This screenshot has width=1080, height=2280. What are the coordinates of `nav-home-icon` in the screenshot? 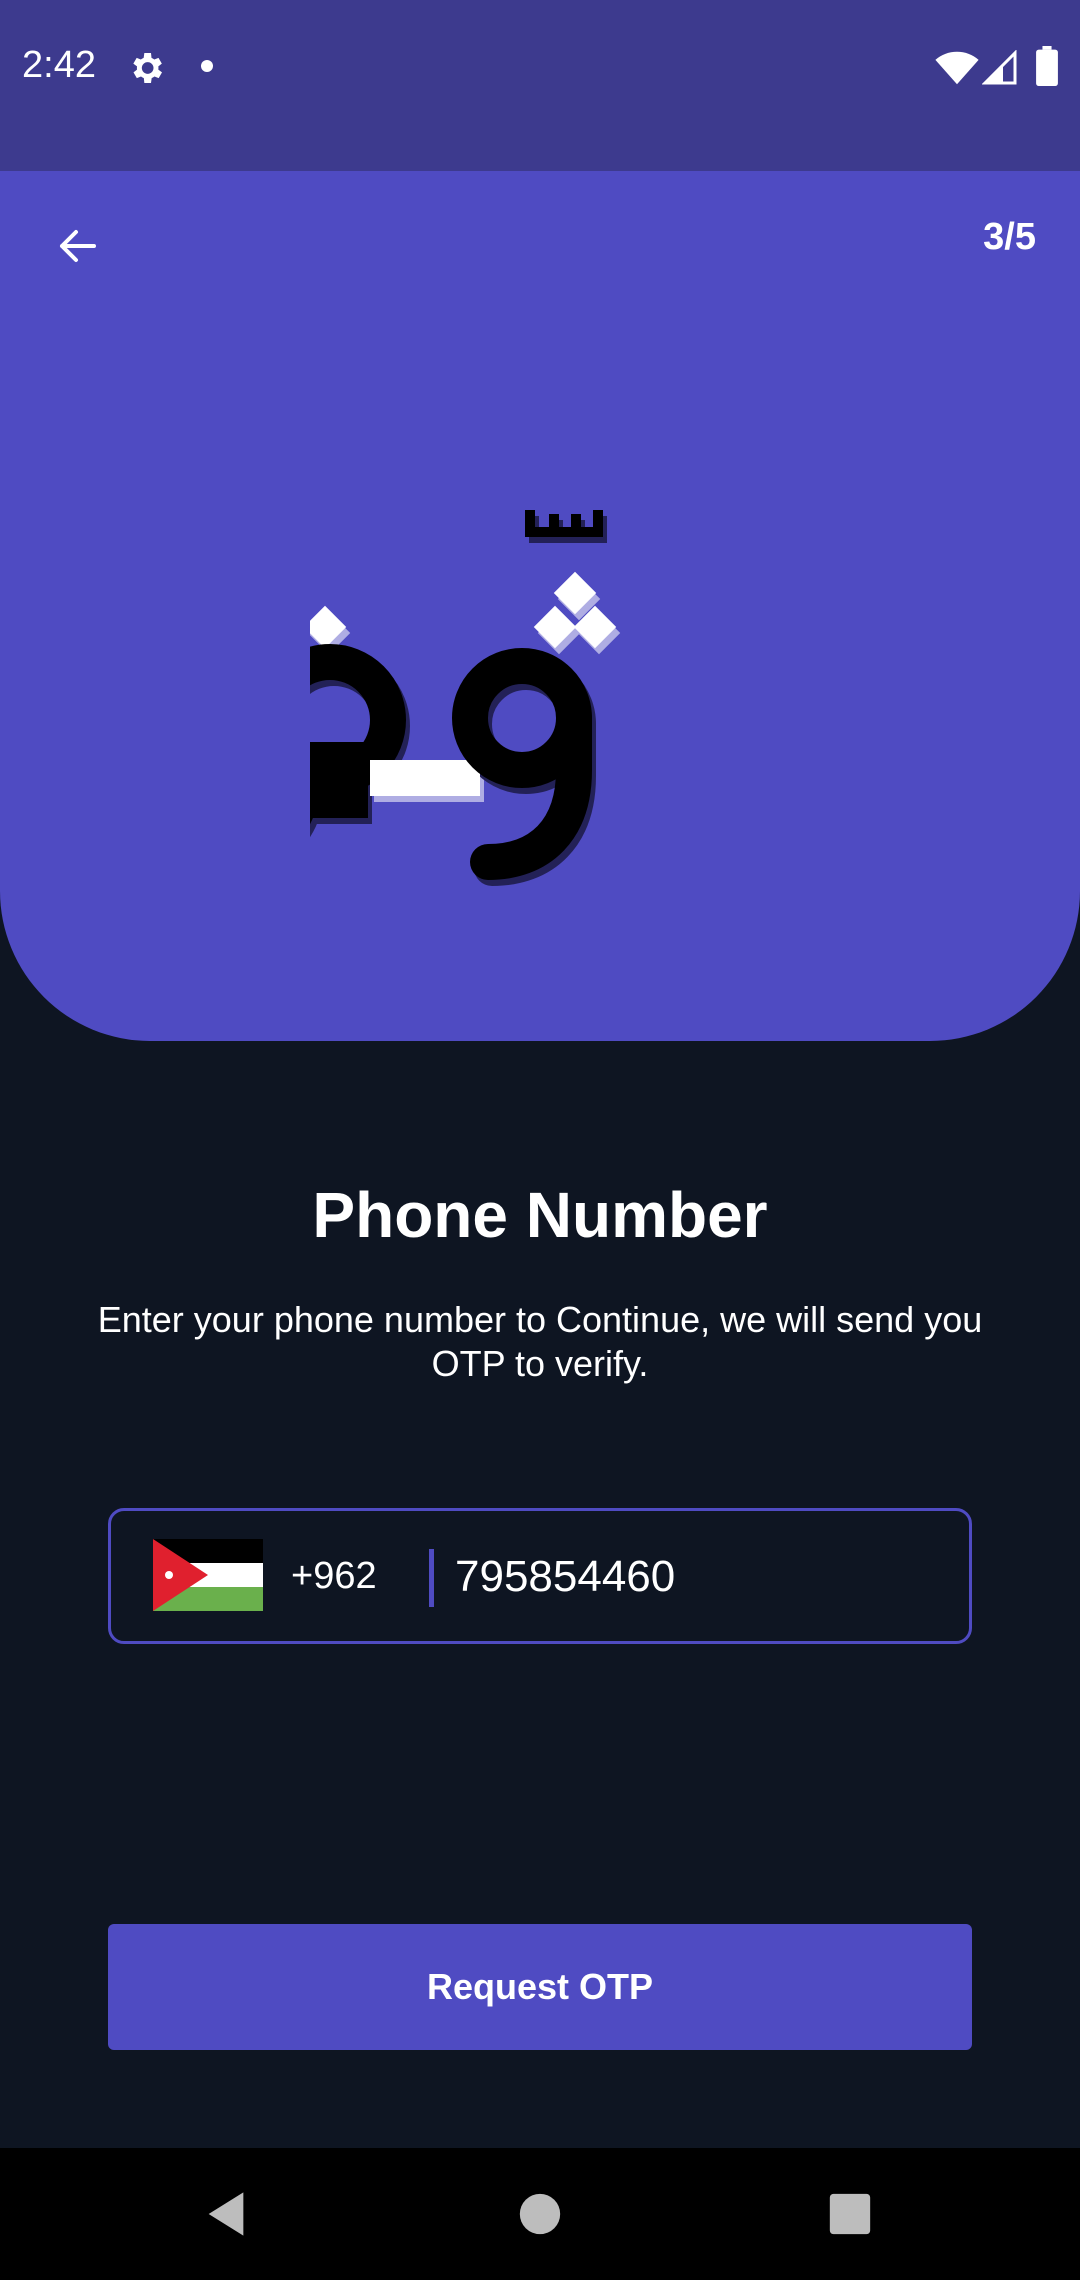 It's located at (540, 2214).